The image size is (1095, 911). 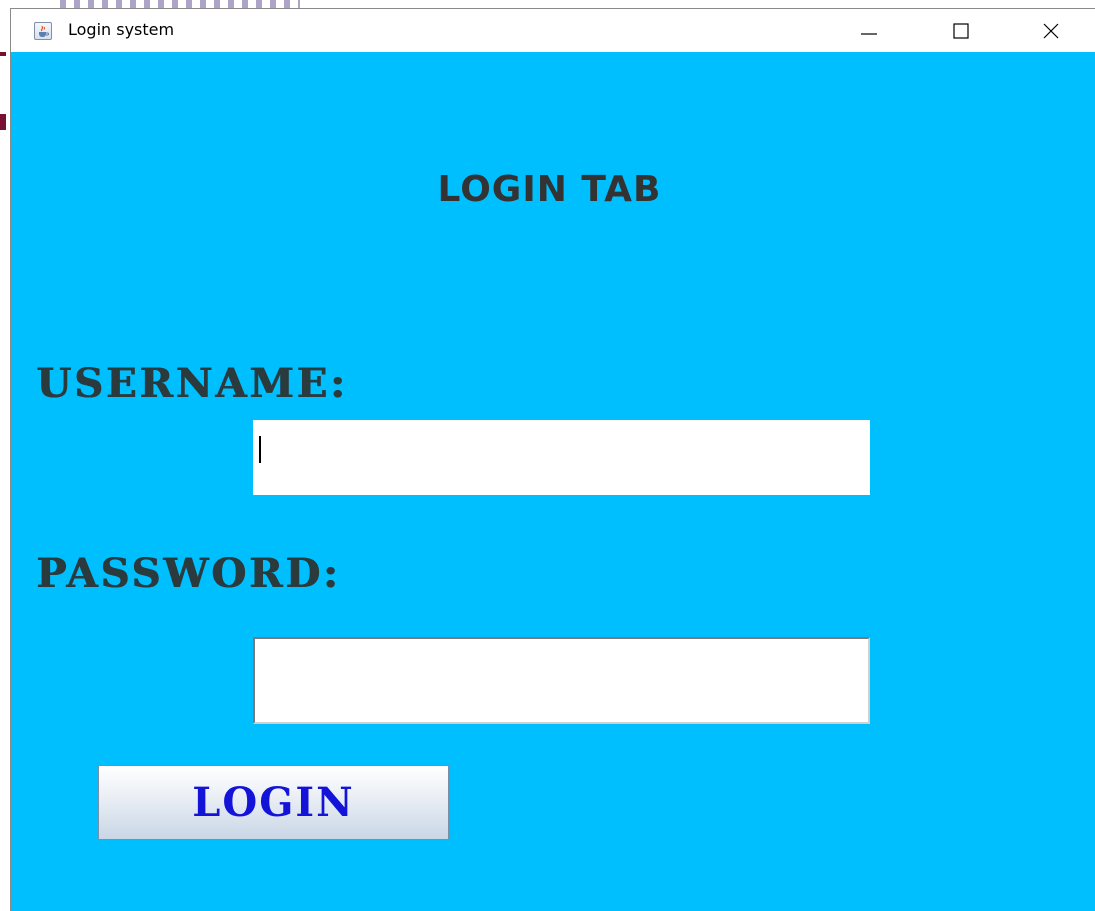 I want to click on window-title: Login system, so click(x=121, y=29).